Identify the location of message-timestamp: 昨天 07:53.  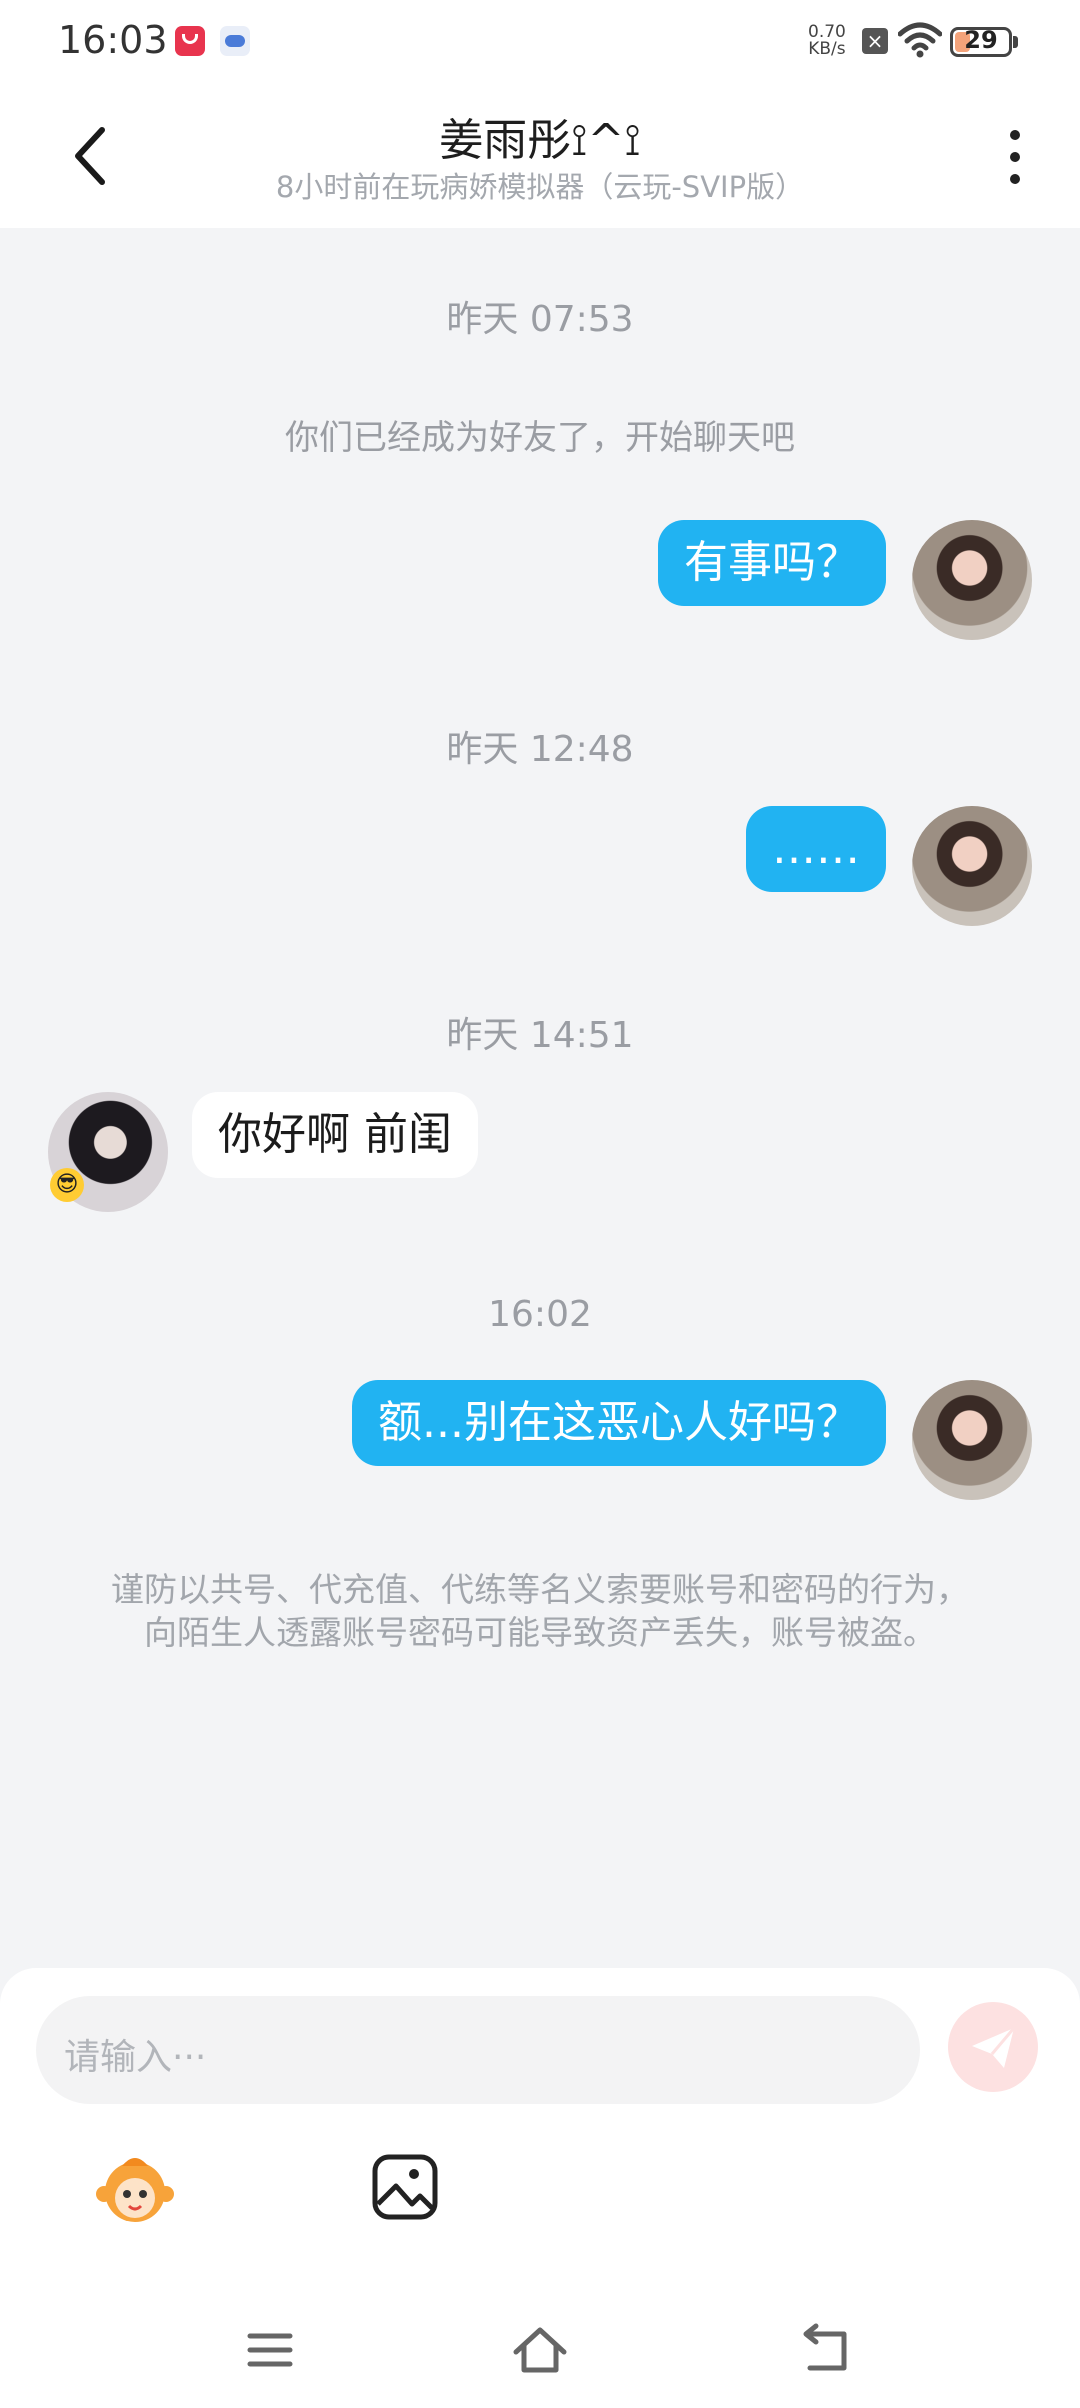
(540, 319).